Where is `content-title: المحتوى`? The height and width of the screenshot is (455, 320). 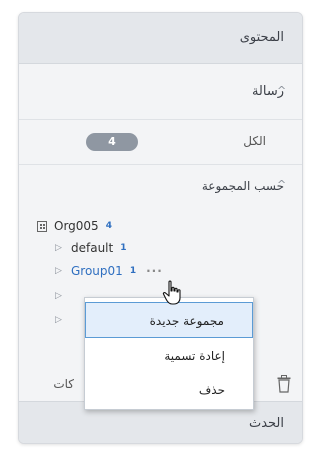 content-title: المحتوى is located at coordinates (261, 37).